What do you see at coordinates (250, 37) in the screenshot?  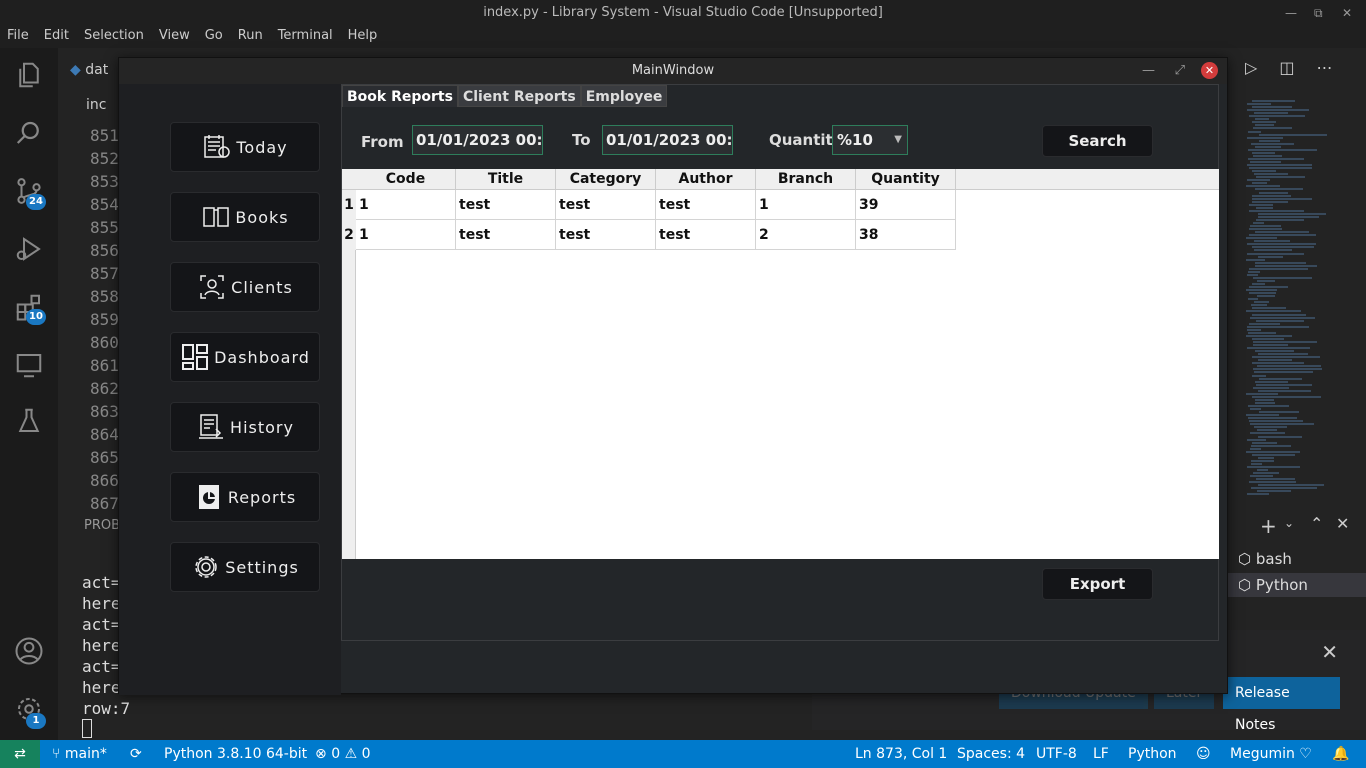 I see `menu-run: Run` at bounding box center [250, 37].